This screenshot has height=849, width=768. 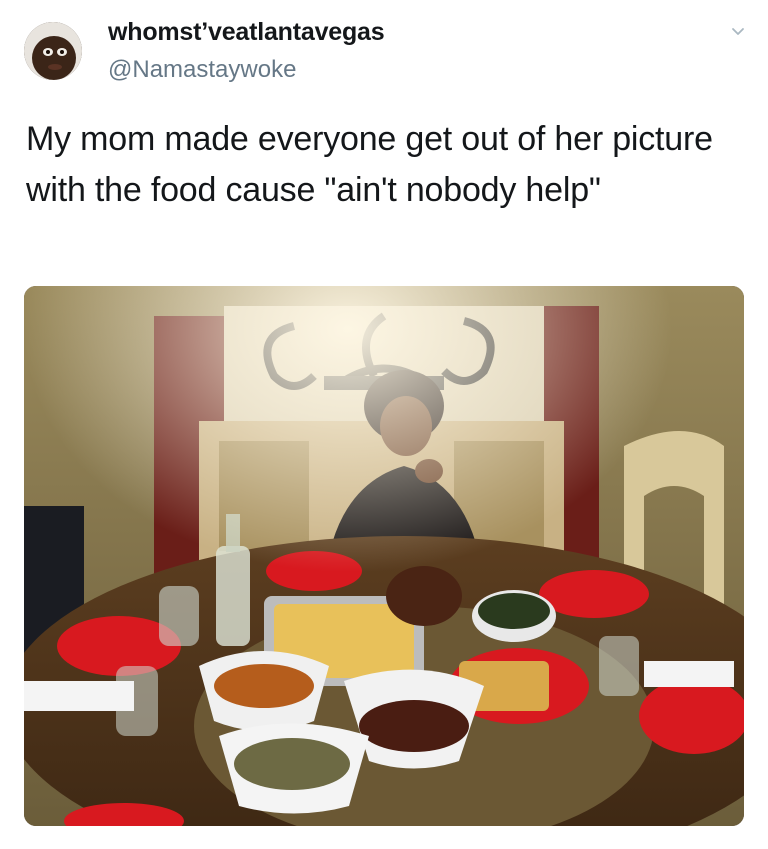 What do you see at coordinates (53, 51) in the screenshot?
I see `avatar` at bounding box center [53, 51].